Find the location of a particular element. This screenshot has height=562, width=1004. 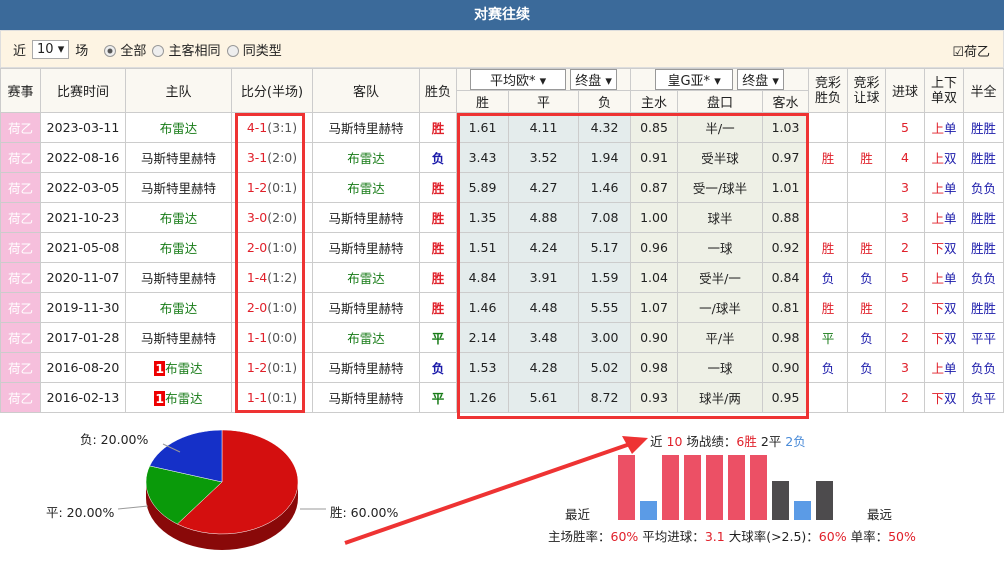

asia-company-select: 皇G亚* ▾ is located at coordinates (694, 79).